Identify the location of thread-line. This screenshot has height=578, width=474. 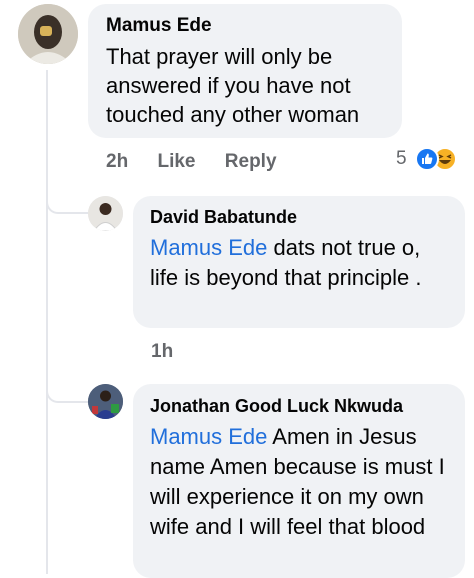
(47, 322).